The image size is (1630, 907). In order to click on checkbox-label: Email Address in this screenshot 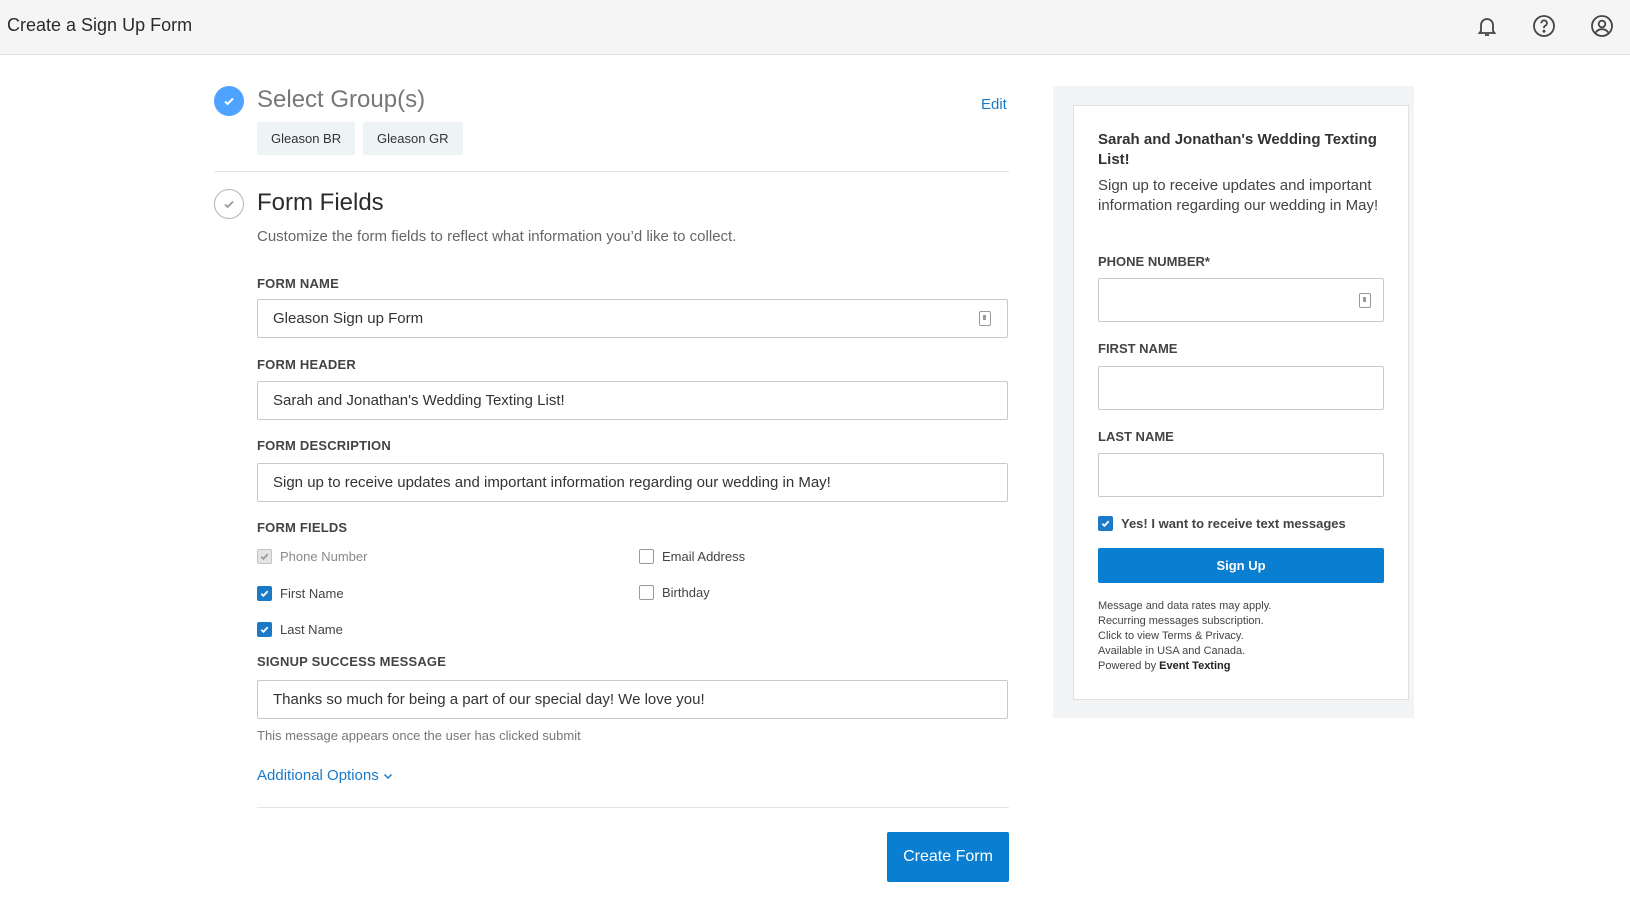, I will do `click(704, 556)`.